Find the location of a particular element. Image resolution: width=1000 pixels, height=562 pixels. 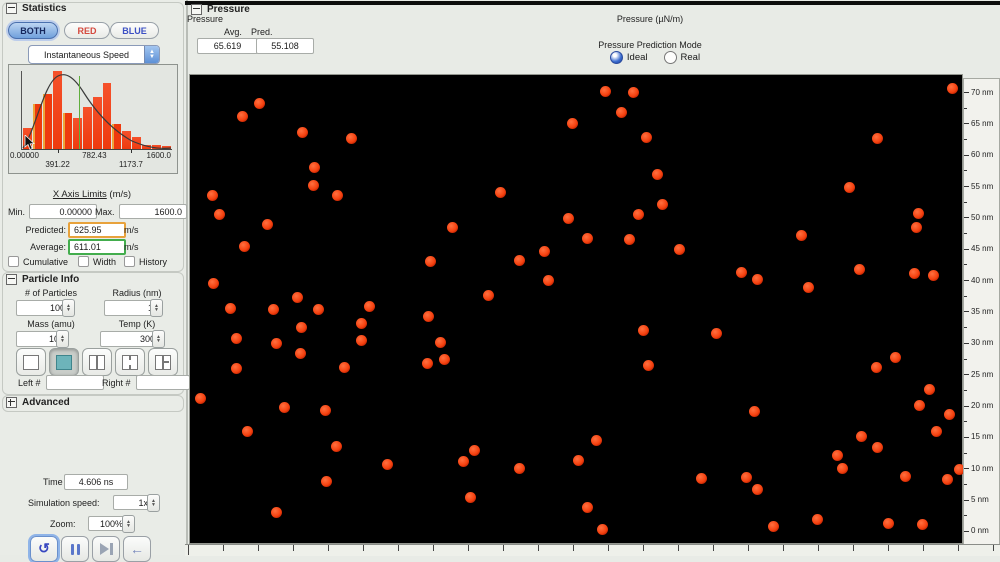

radius-label: Radius (nm) is located at coordinates (137, 293).